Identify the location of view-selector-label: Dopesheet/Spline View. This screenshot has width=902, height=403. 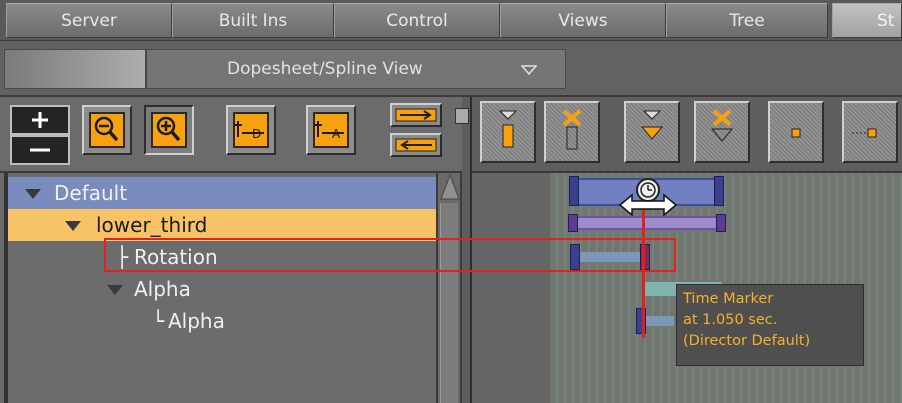
(325, 69).